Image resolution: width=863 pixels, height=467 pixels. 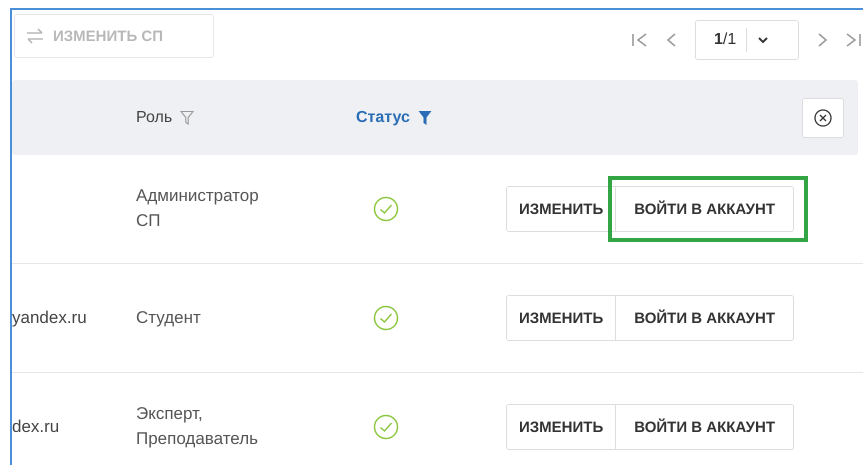 What do you see at coordinates (35, 36) in the screenshot?
I see `swap-icon` at bounding box center [35, 36].